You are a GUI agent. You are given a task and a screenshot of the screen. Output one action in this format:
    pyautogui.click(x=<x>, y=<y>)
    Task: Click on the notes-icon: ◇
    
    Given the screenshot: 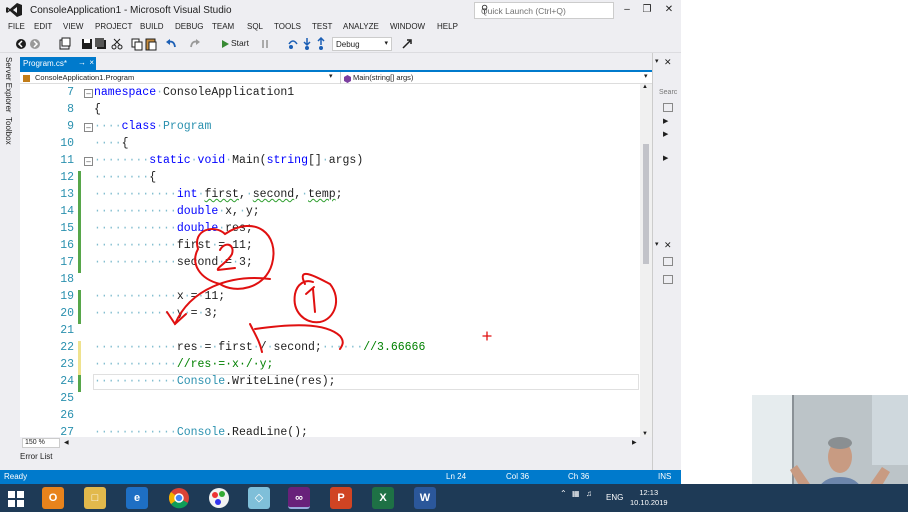 What is the action you would take?
    pyautogui.click(x=259, y=498)
    